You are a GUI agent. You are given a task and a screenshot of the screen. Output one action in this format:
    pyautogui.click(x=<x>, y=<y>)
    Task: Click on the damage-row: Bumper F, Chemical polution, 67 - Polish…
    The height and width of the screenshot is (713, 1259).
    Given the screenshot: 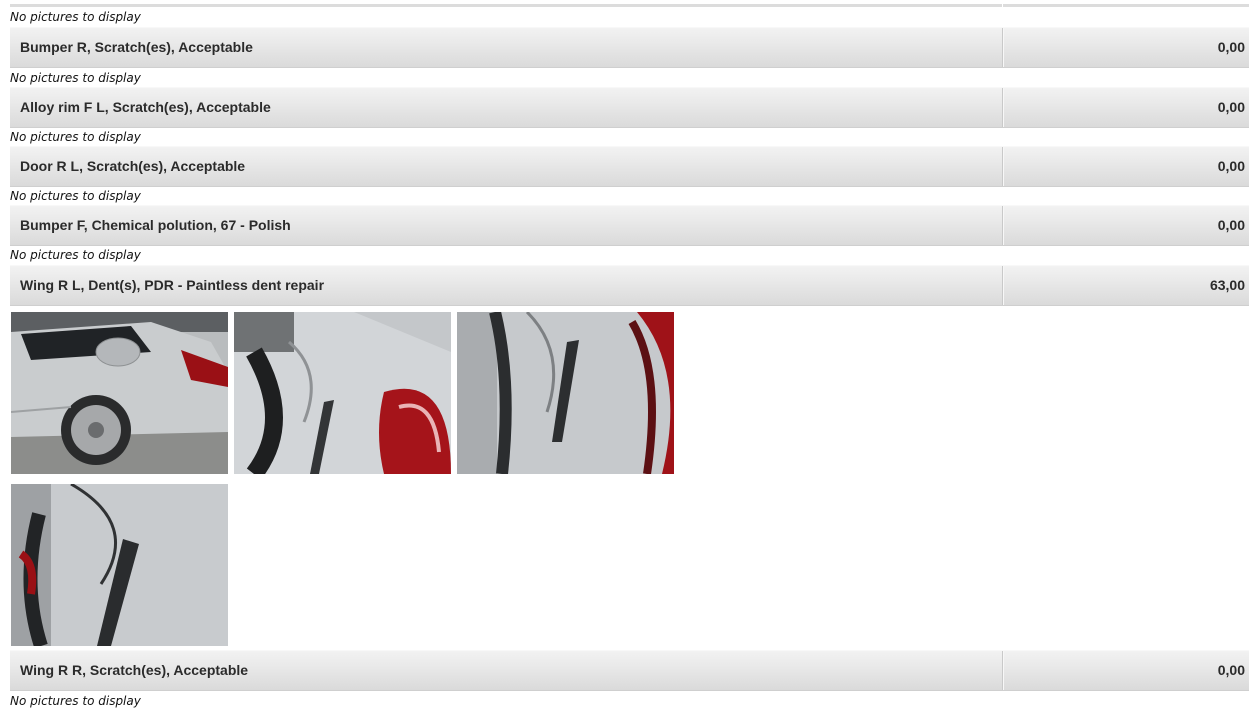 What is the action you would take?
    pyautogui.click(x=629, y=225)
    